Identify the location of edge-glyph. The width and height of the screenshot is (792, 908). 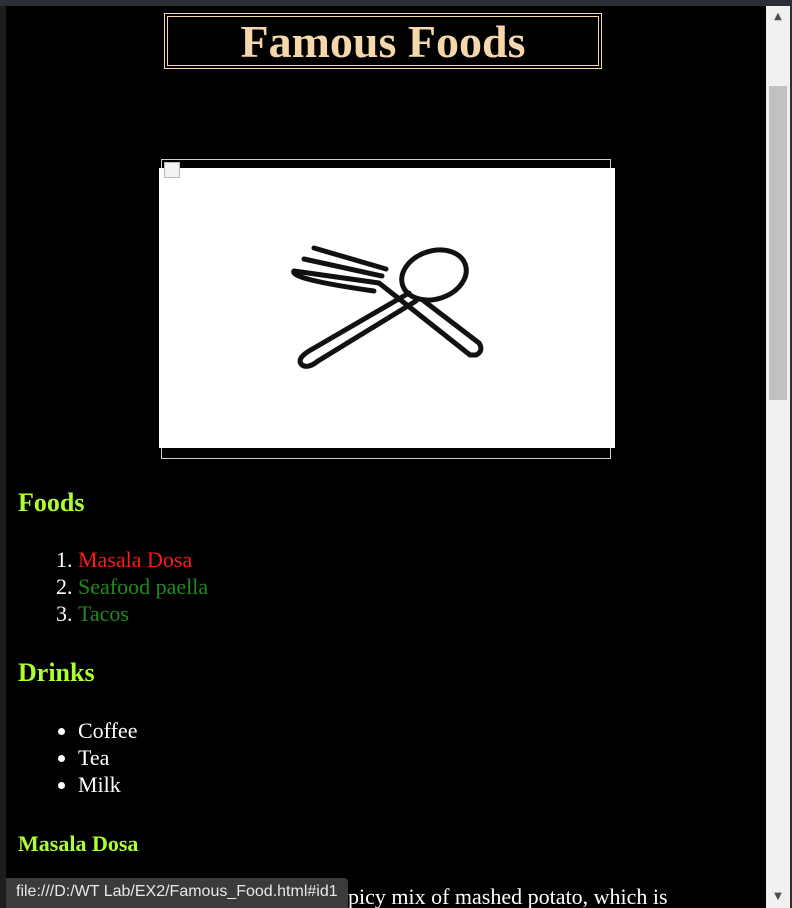
(2, 35).